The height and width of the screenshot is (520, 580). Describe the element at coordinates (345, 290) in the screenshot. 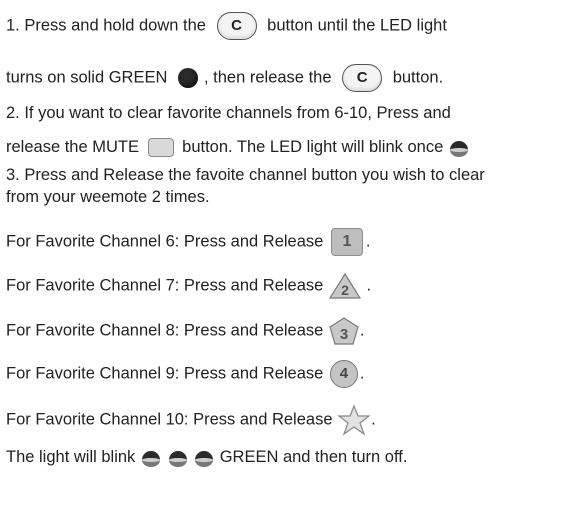

I see `button-2-label: 2` at that location.